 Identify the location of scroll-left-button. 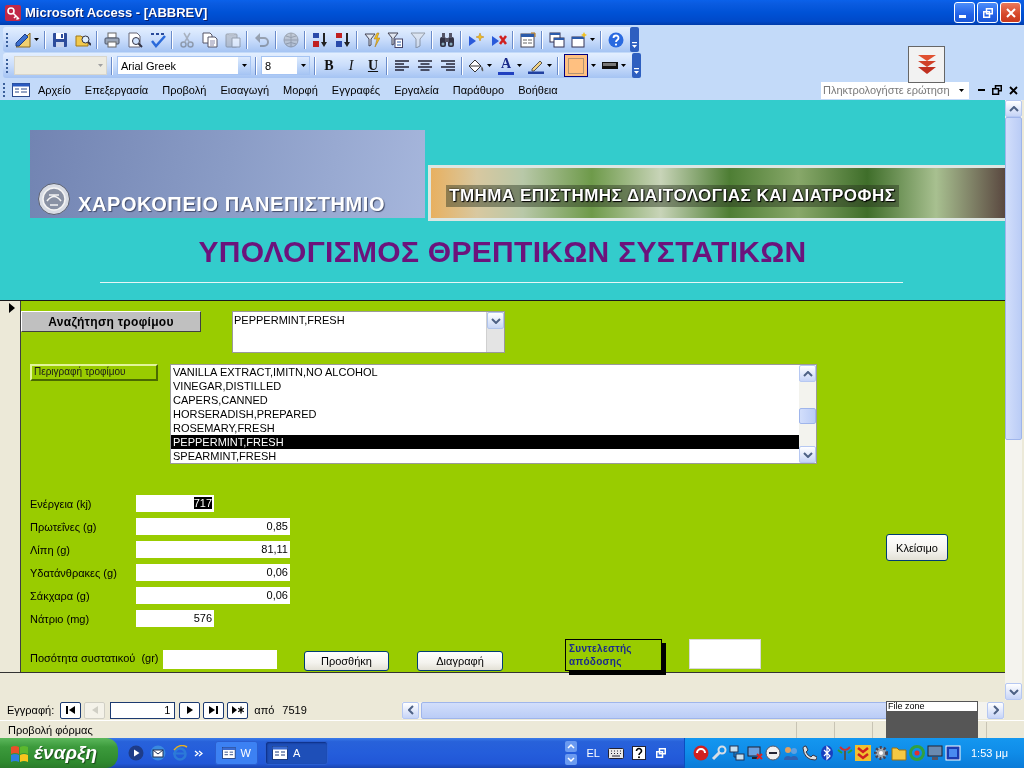
(410, 710).